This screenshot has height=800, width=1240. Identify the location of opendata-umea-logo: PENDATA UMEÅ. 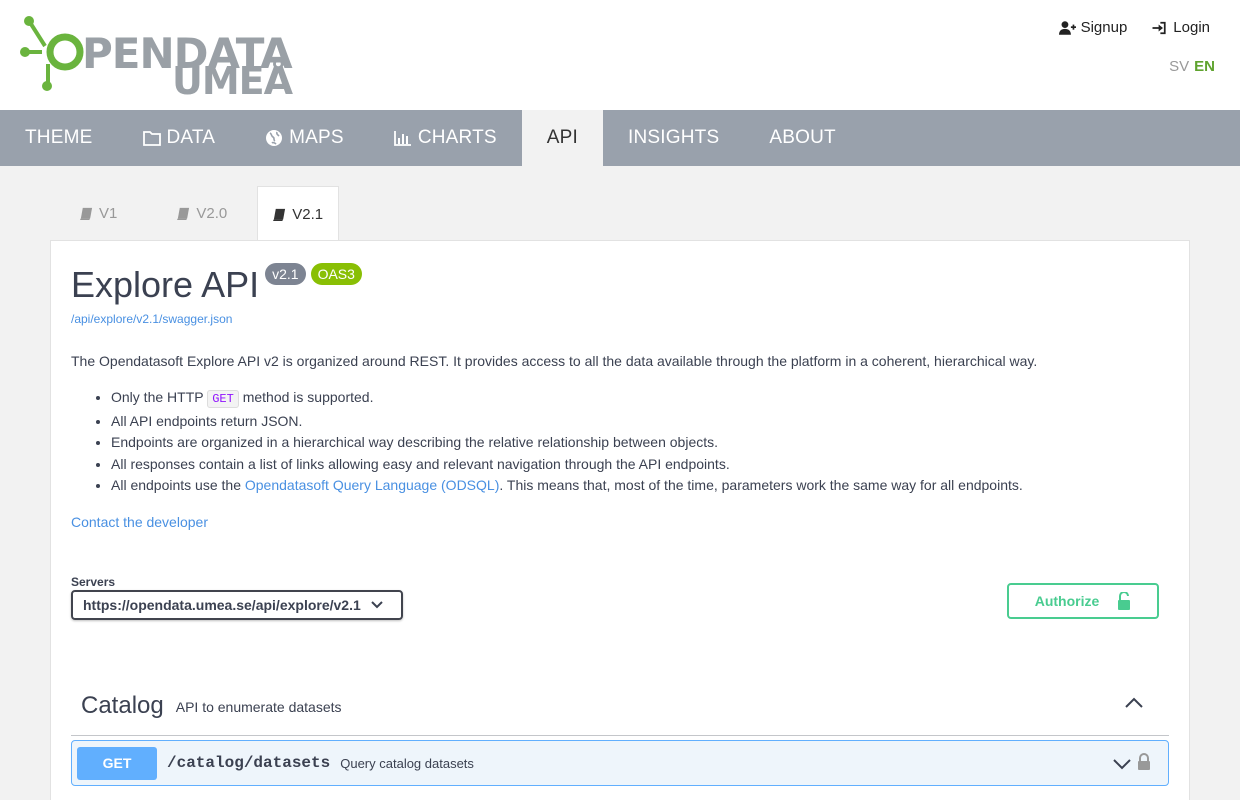
(170, 56).